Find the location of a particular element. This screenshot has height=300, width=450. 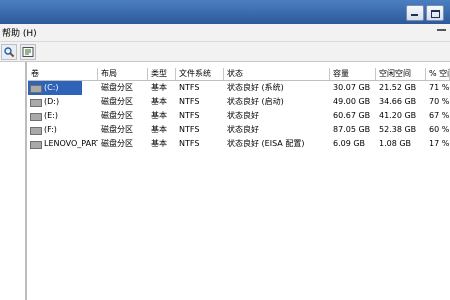

titlebar-background is located at coordinates (225, 12).